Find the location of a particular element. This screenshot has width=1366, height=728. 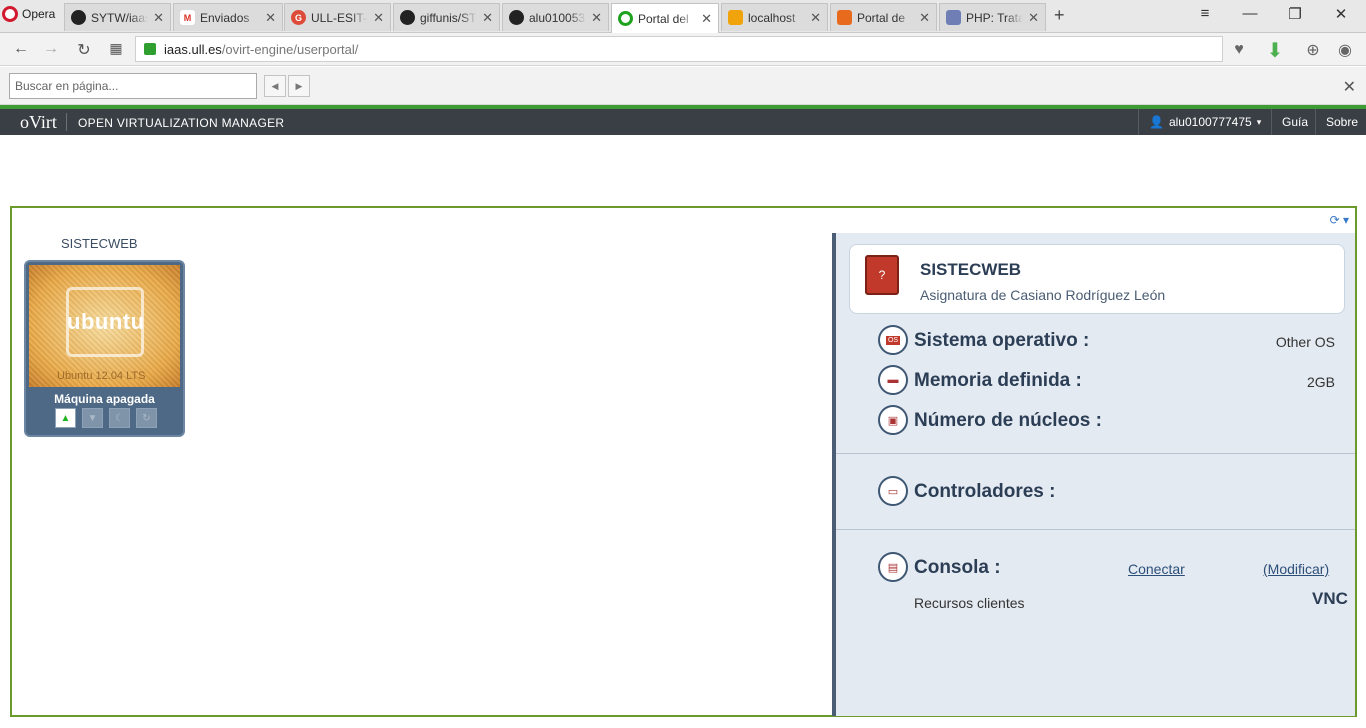

tab-alu010053: alu010053 ✕ is located at coordinates (555, 17).